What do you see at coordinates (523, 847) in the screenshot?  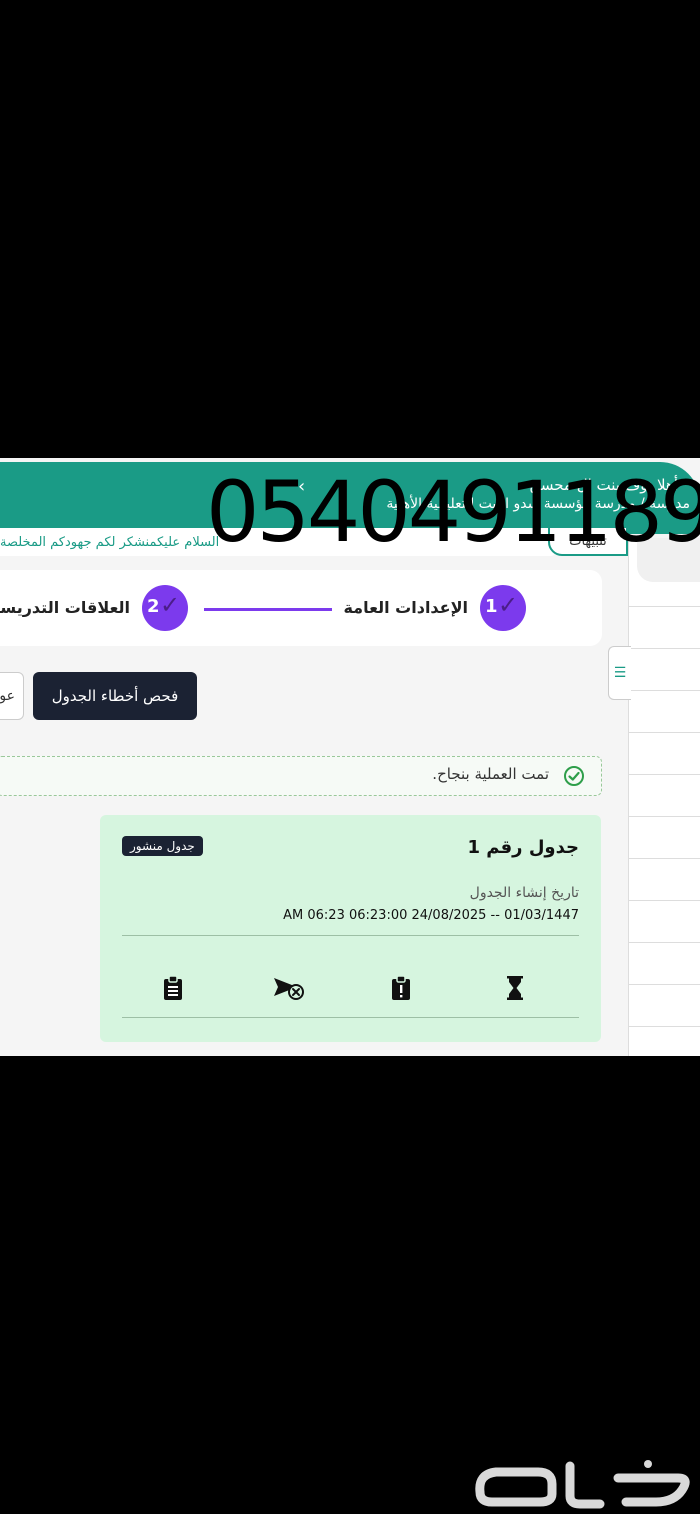 I see `schedule-title: جدول رقم 1` at bounding box center [523, 847].